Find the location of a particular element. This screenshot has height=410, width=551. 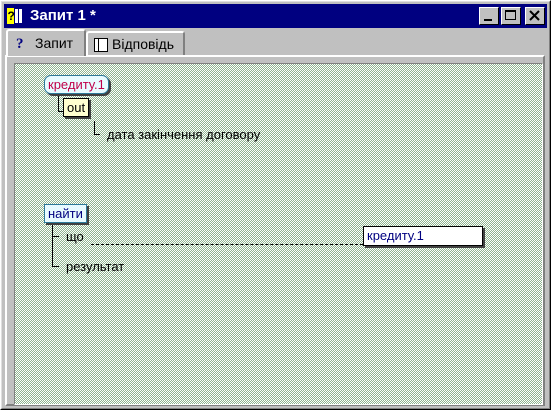

what-label: що is located at coordinates (75, 237).